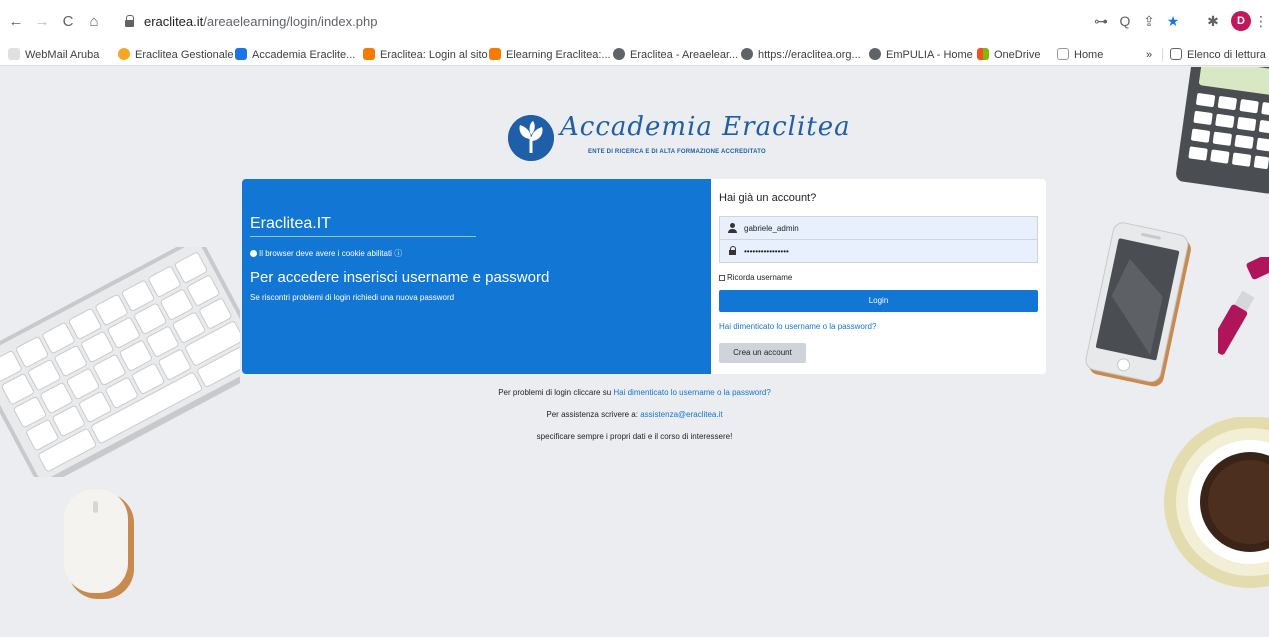 The image size is (1269, 637). What do you see at coordinates (1149, 21) in the screenshot?
I see `share-icon: ⇪` at bounding box center [1149, 21].